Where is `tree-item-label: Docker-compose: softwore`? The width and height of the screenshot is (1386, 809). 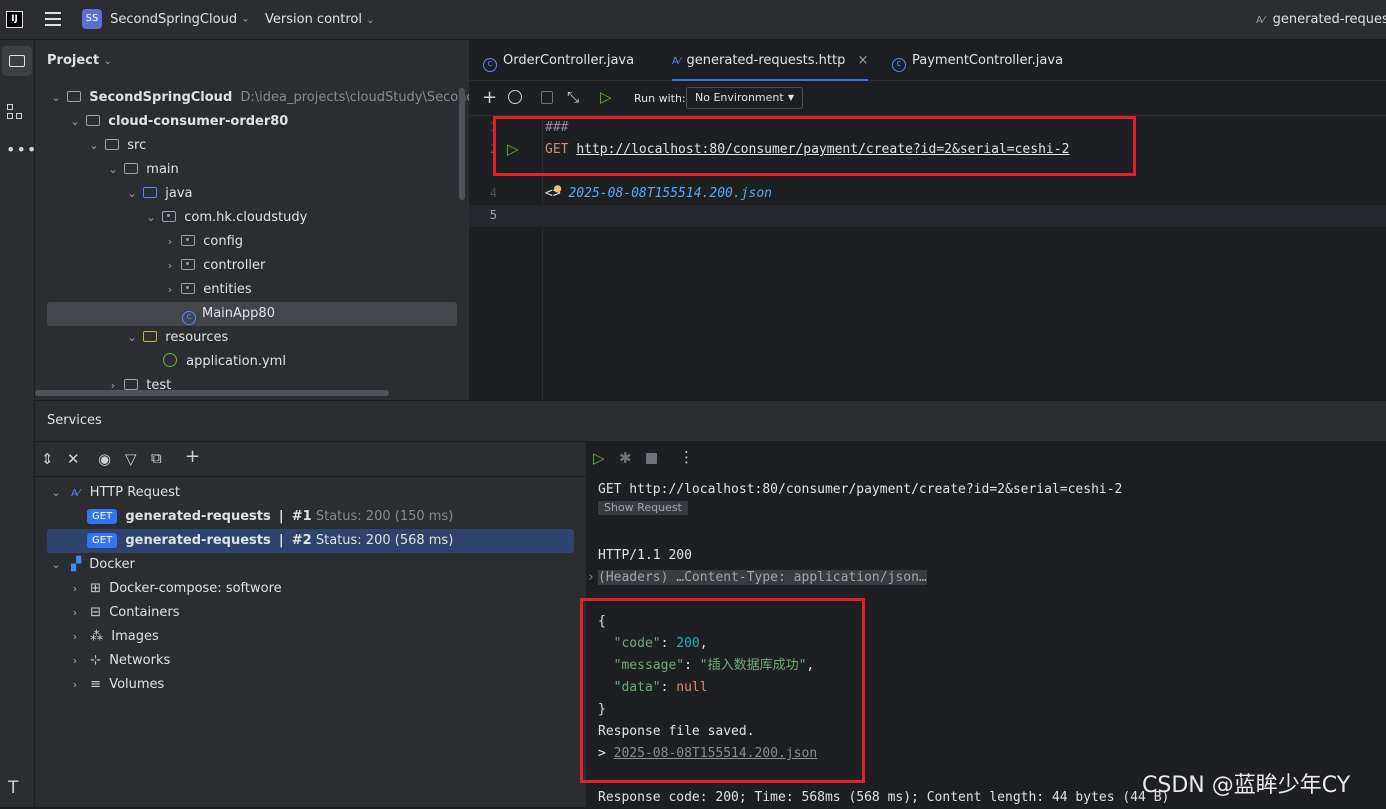 tree-item-label: Docker-compose: softwore is located at coordinates (195, 588).